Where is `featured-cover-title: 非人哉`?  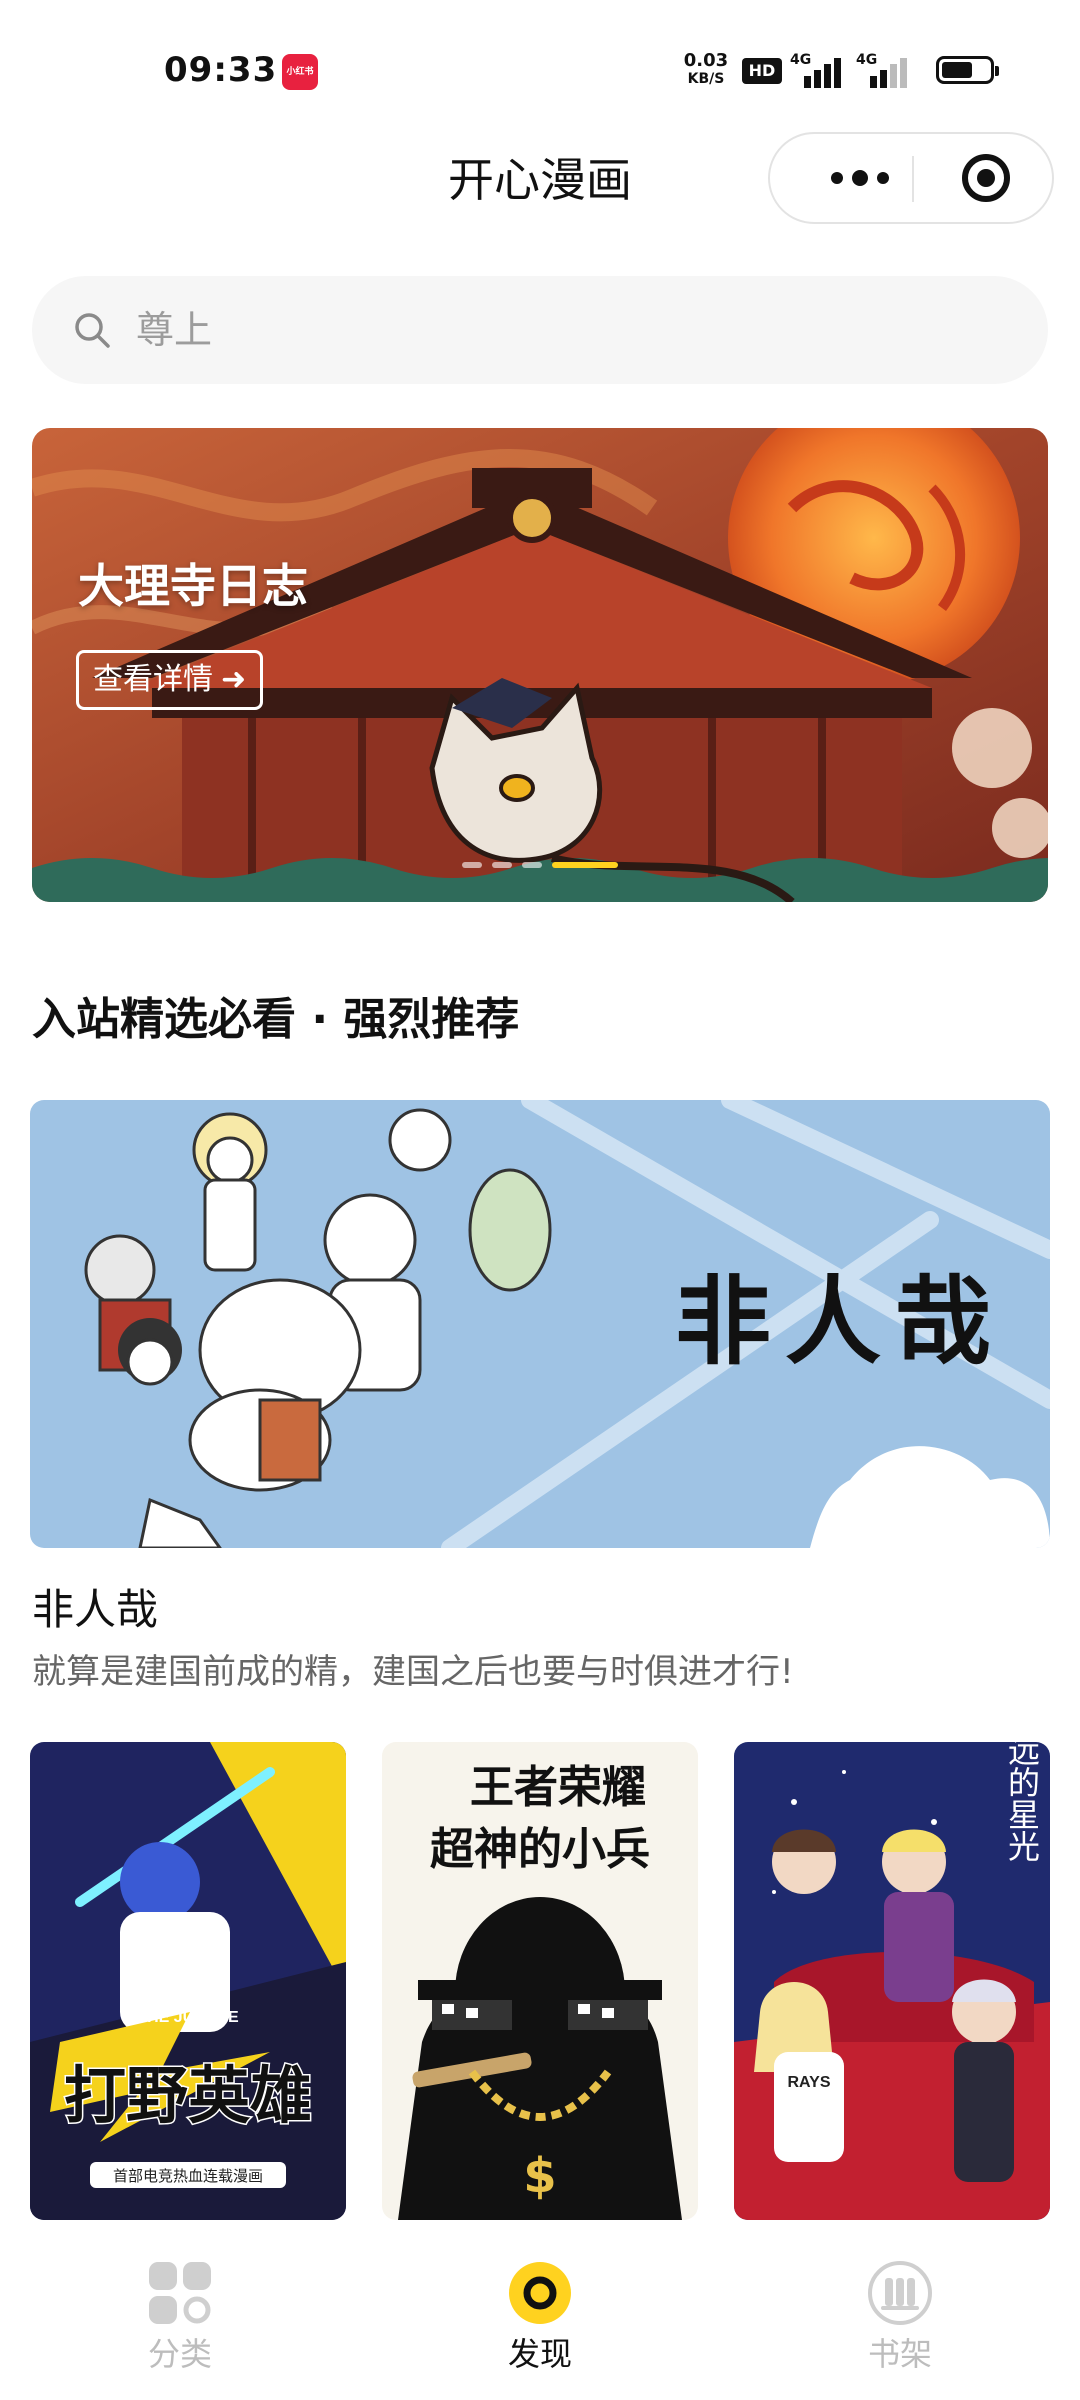 featured-cover-title: 非人哉 is located at coordinates (840, 1322).